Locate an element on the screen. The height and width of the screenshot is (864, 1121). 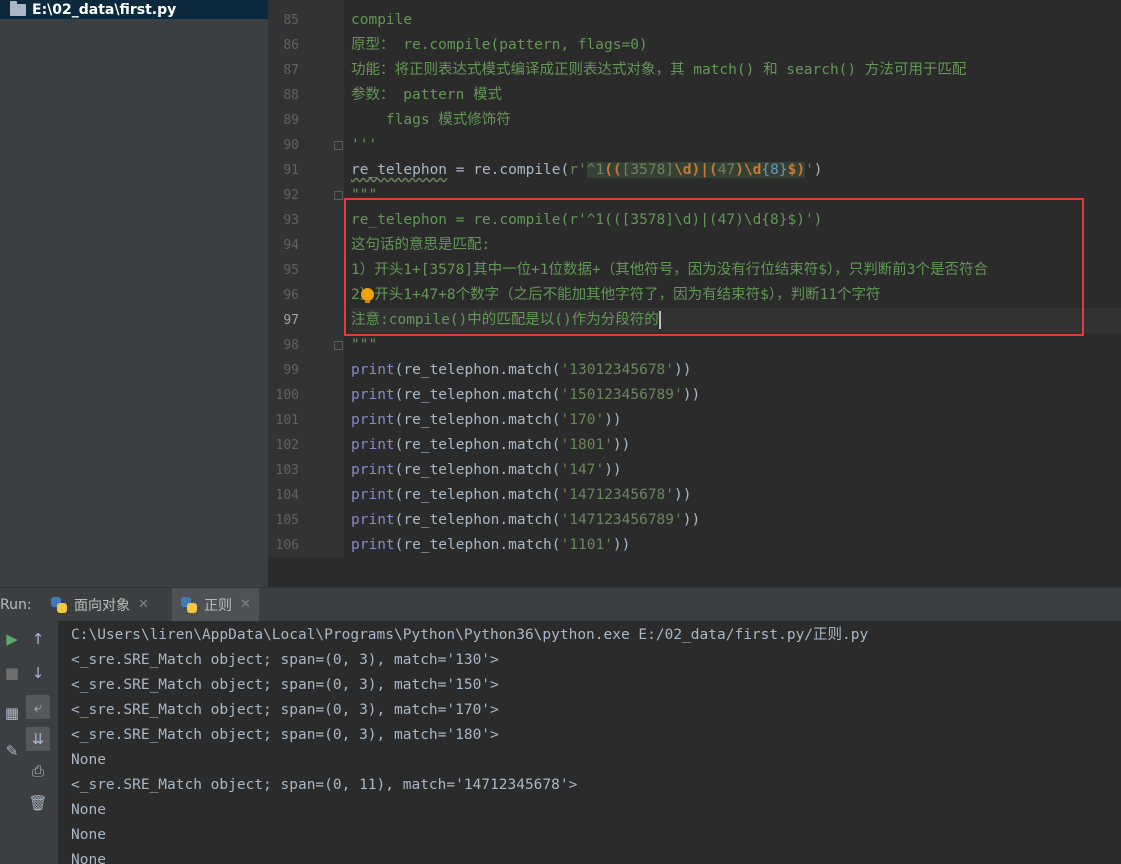
run-tab-bar: Run: 面向对象 ✕ 正则 ✕ is located at coordinates (560, 604).